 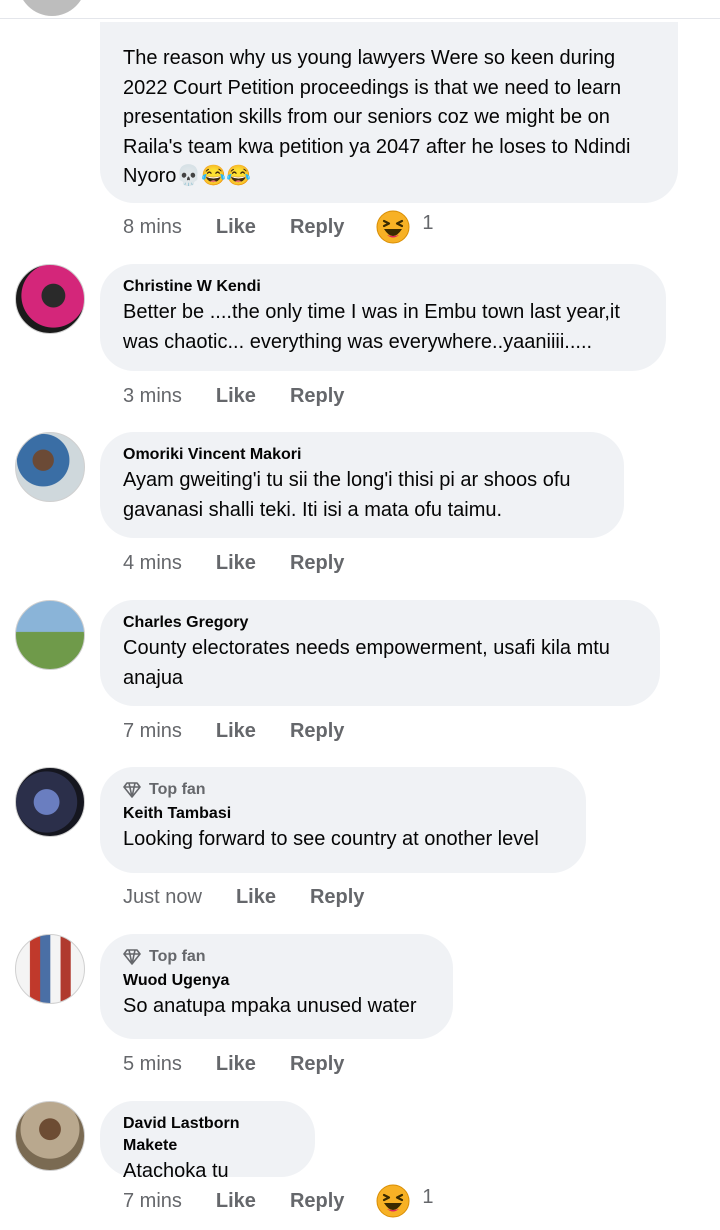 I want to click on comment-actions: 5 mins Like Reply, so click(x=250, y=1064).